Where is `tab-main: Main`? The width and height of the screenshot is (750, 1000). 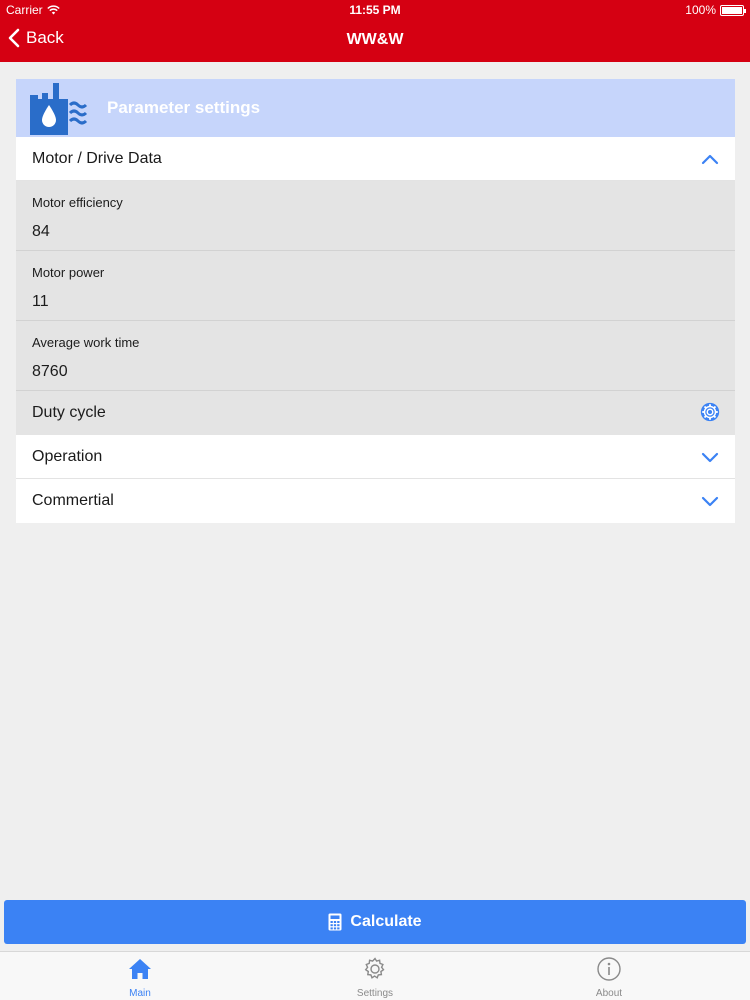
tab-main: Main is located at coordinates (140, 977).